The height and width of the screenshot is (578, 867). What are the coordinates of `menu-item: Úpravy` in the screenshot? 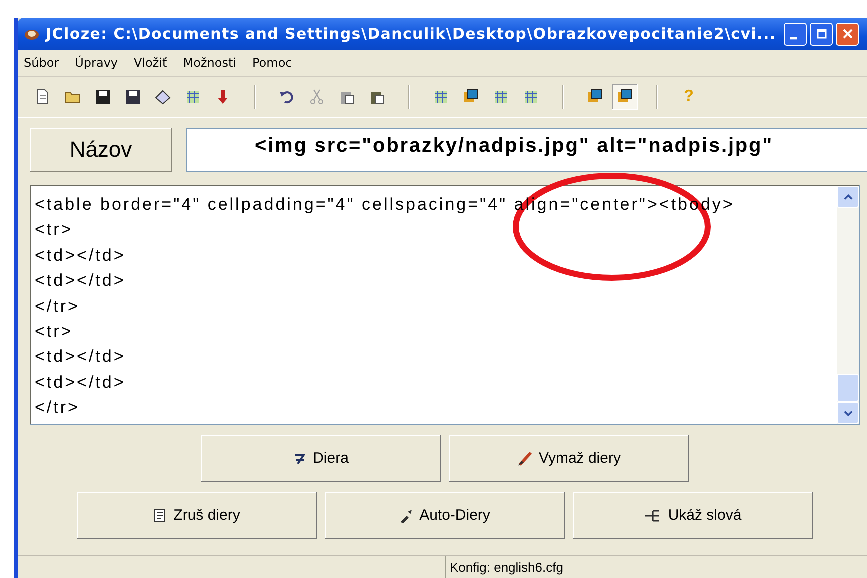 It's located at (96, 63).